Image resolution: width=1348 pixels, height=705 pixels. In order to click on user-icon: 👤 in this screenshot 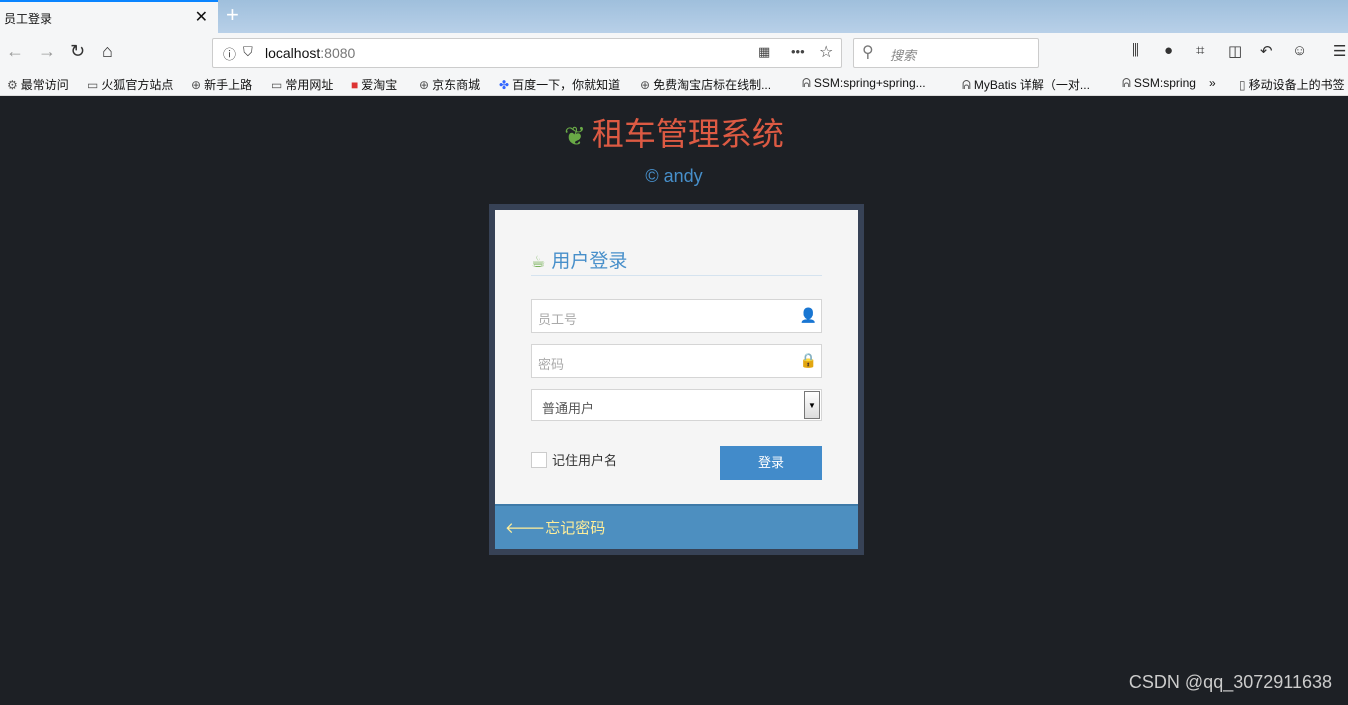, I will do `click(808, 315)`.